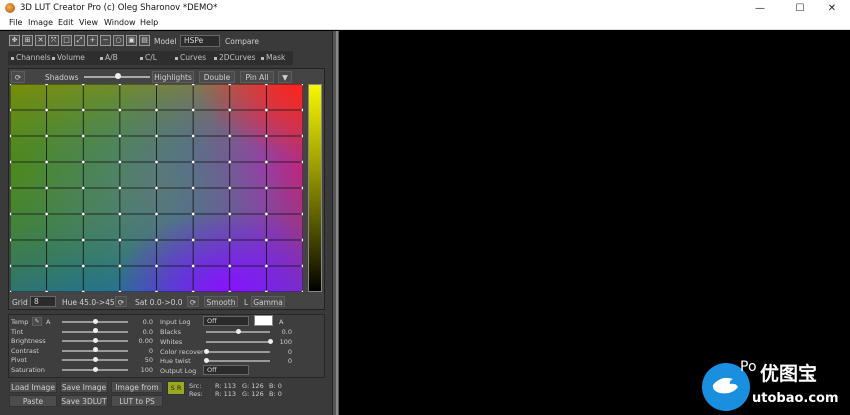 Image resolution: width=850 pixels, height=415 pixels. What do you see at coordinates (146, 370) in the screenshot?
I see `saturation-value: 100` at bounding box center [146, 370].